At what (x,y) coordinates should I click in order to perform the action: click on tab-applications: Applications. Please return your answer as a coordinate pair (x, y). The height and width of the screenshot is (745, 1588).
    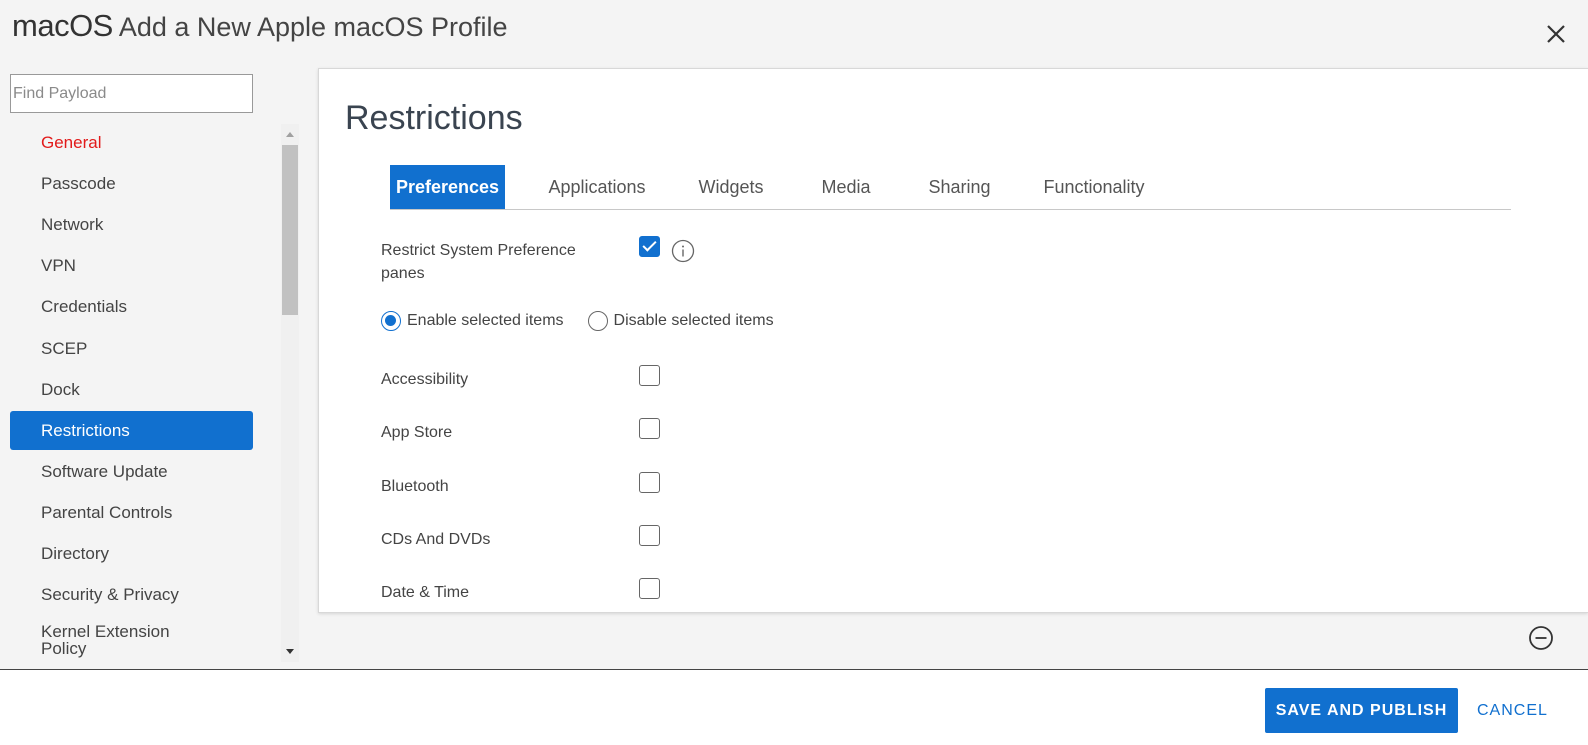
    Looking at the image, I should click on (597, 187).